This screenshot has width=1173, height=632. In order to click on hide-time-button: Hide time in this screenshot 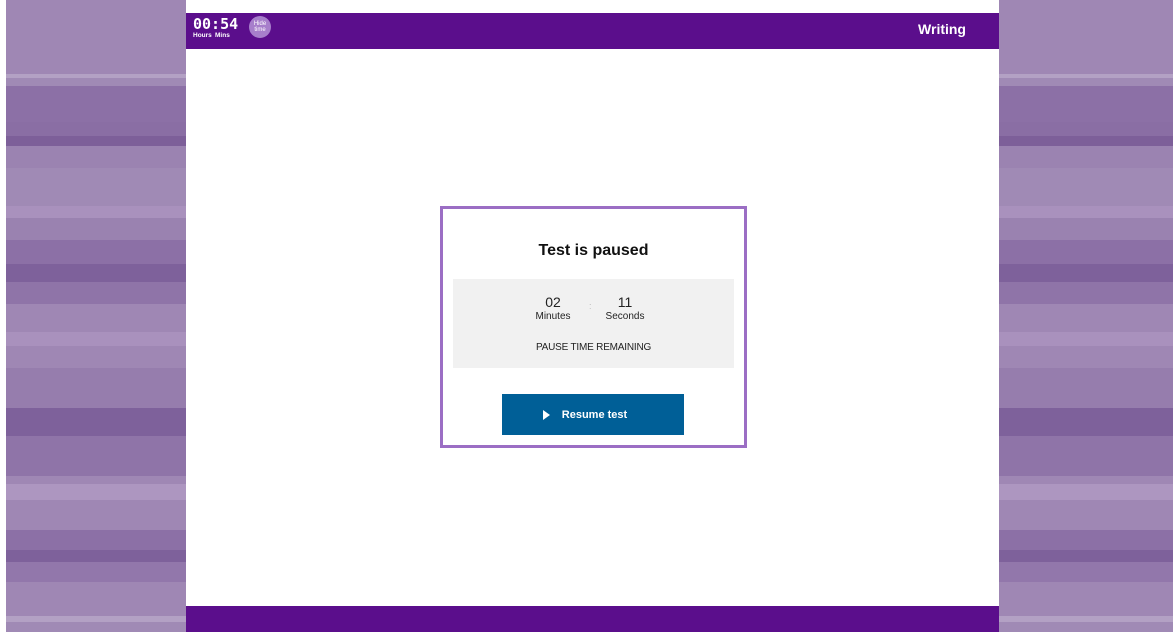, I will do `click(260, 27)`.